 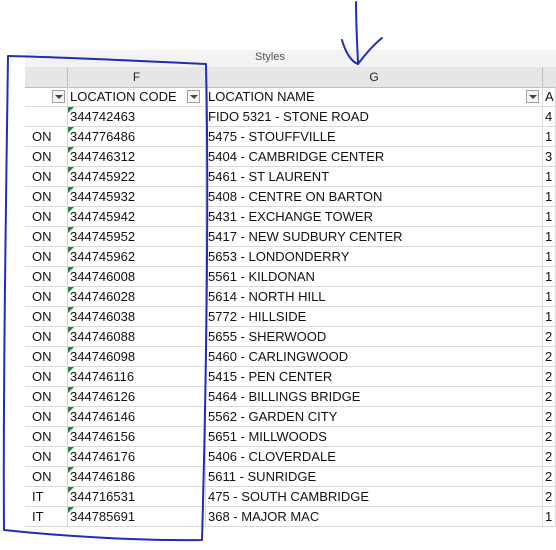 I want to click on column-header-e, so click(x=46, y=77).